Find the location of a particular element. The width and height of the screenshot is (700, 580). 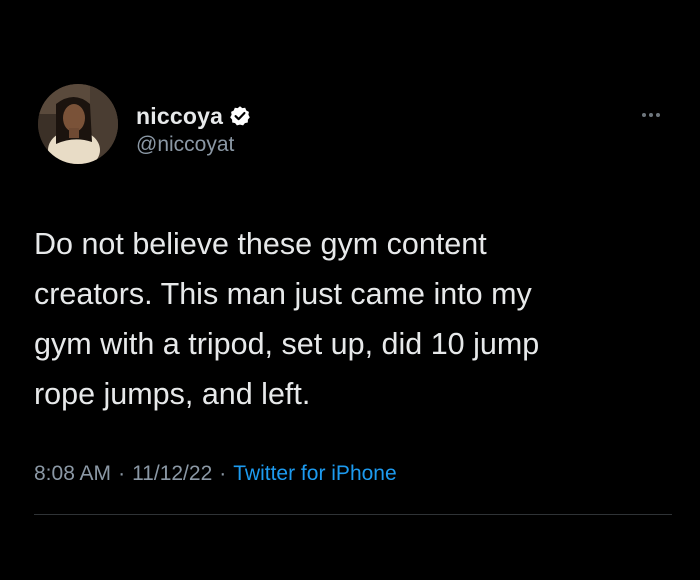

divider is located at coordinates (353, 514).